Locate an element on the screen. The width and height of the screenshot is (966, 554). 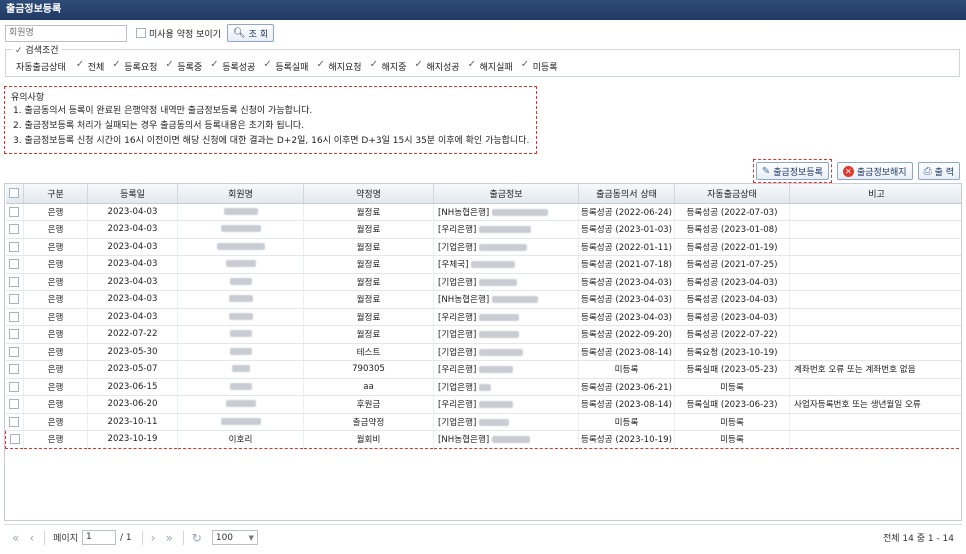
next-page-icon: › is located at coordinates (153, 538).